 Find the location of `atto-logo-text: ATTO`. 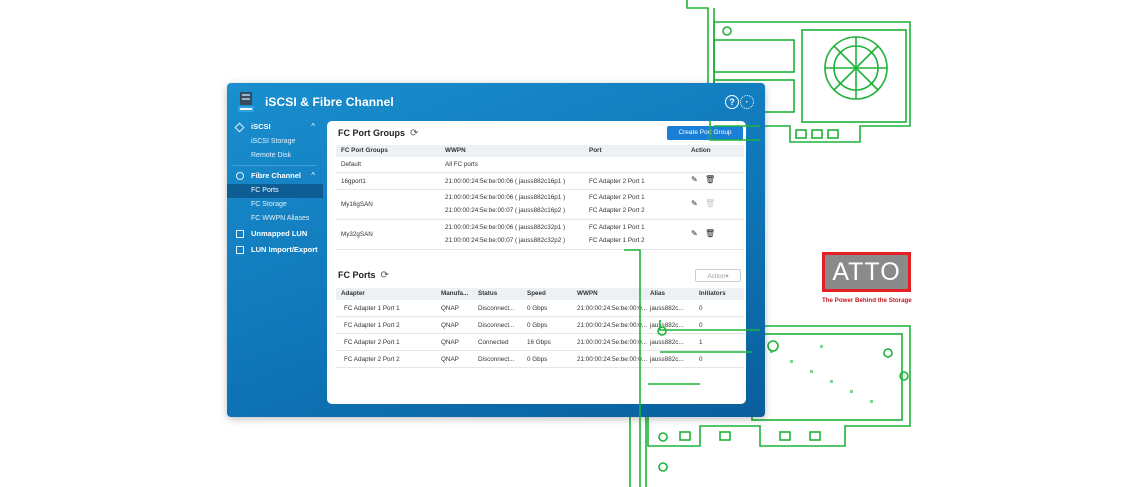

atto-logo-text: ATTO is located at coordinates (866, 272).